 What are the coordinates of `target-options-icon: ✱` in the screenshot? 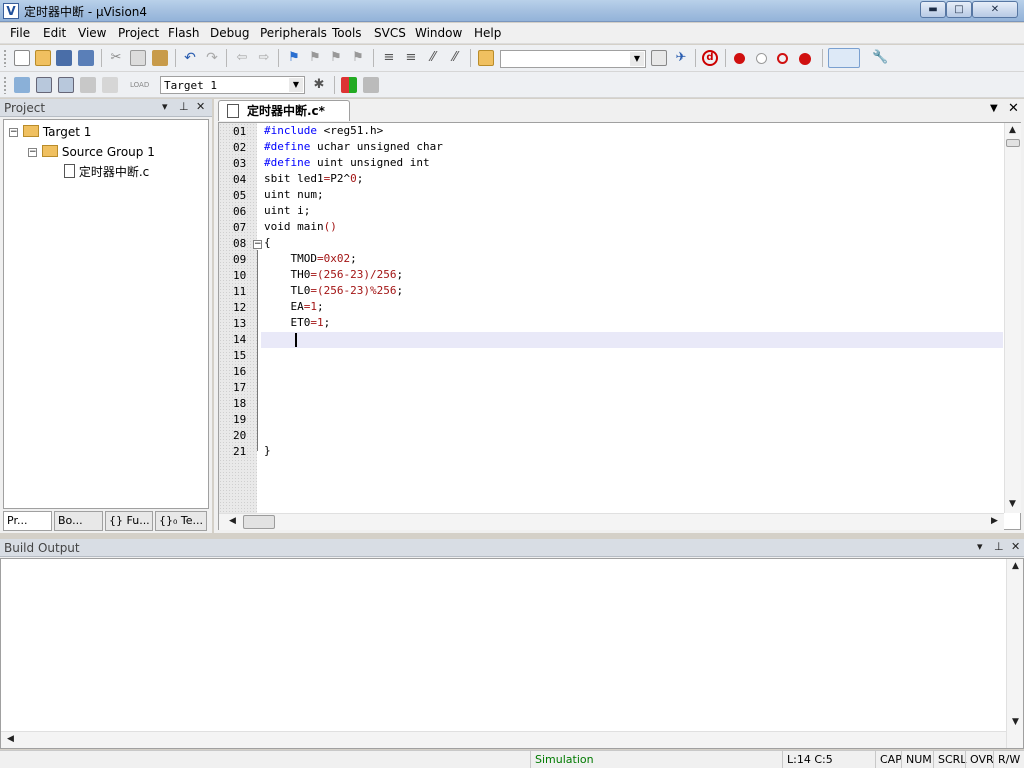 It's located at (319, 85).